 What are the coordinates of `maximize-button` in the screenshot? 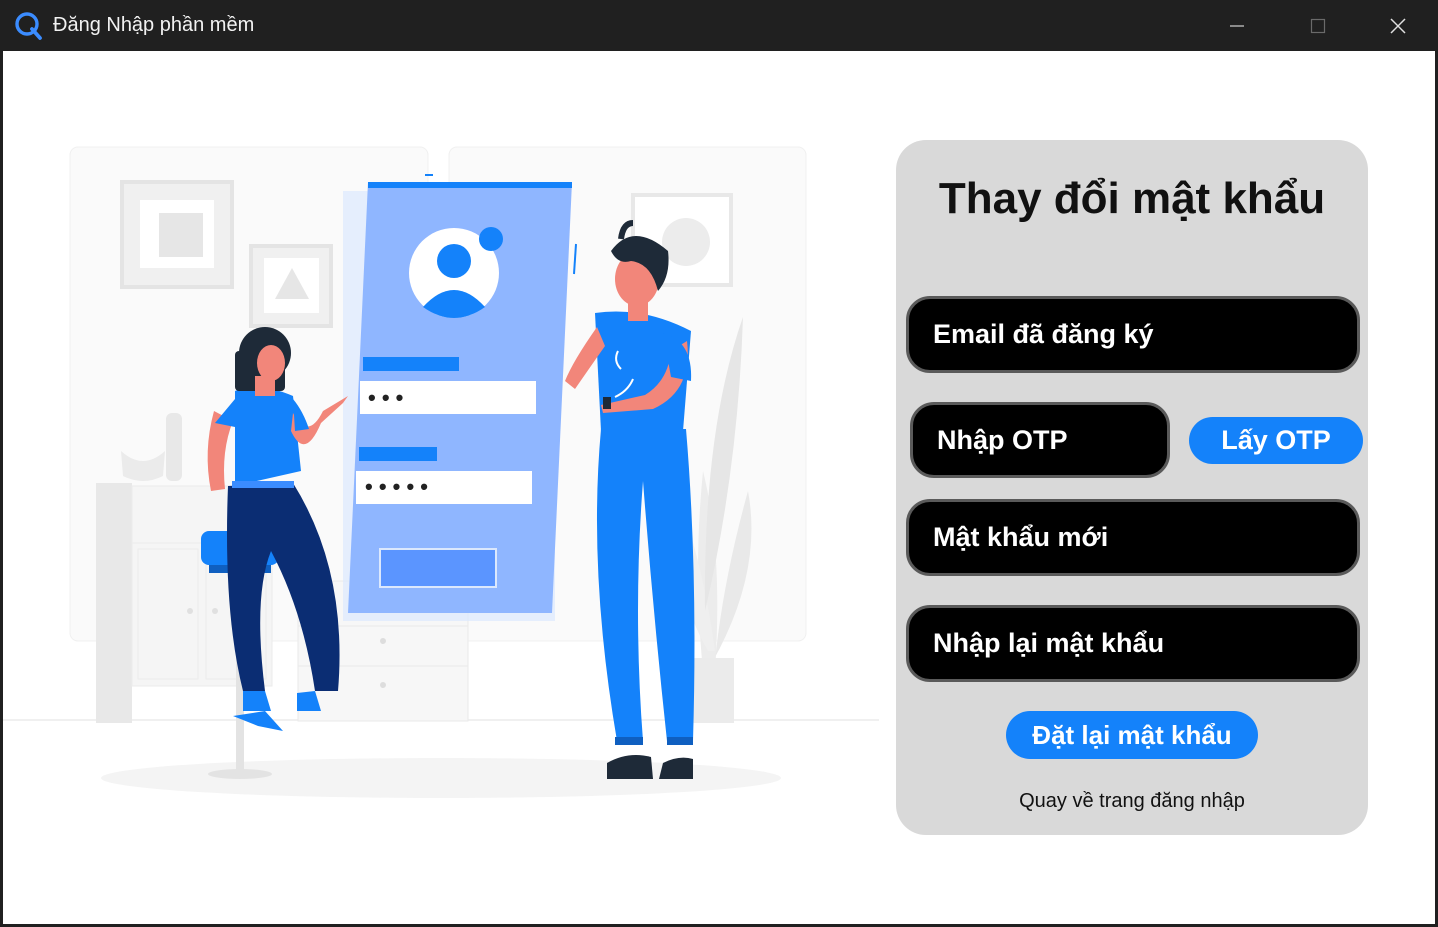 It's located at (1318, 25).